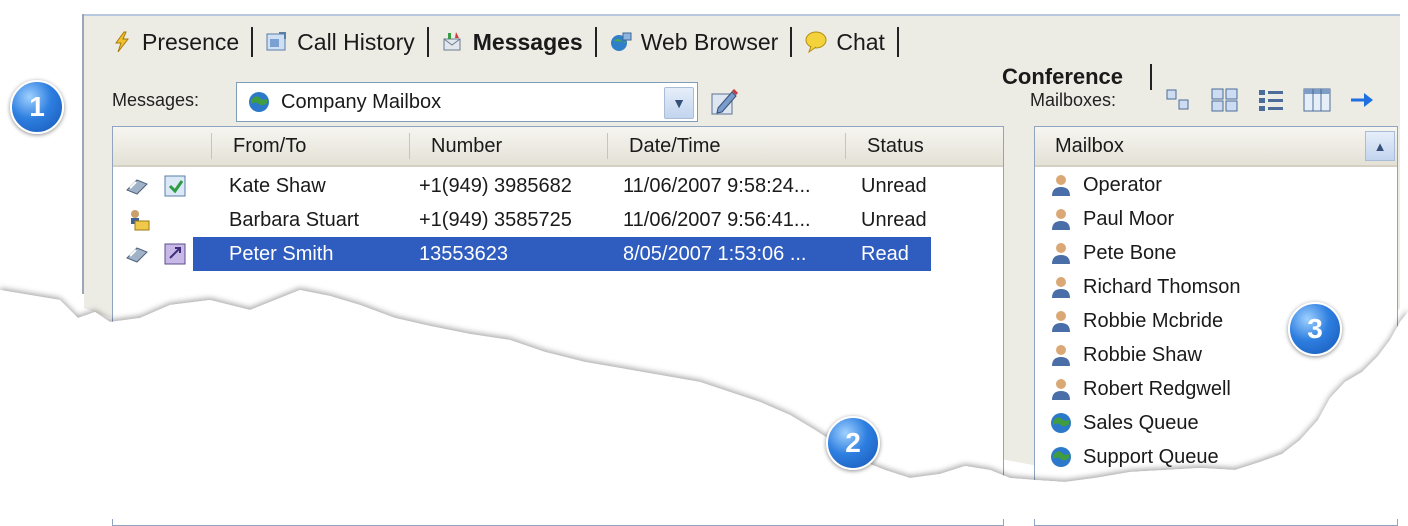 Image resolution: width=1408 pixels, height=526 pixels. Describe the element at coordinates (277, 42) in the screenshot. I see `call-history-icon` at that location.